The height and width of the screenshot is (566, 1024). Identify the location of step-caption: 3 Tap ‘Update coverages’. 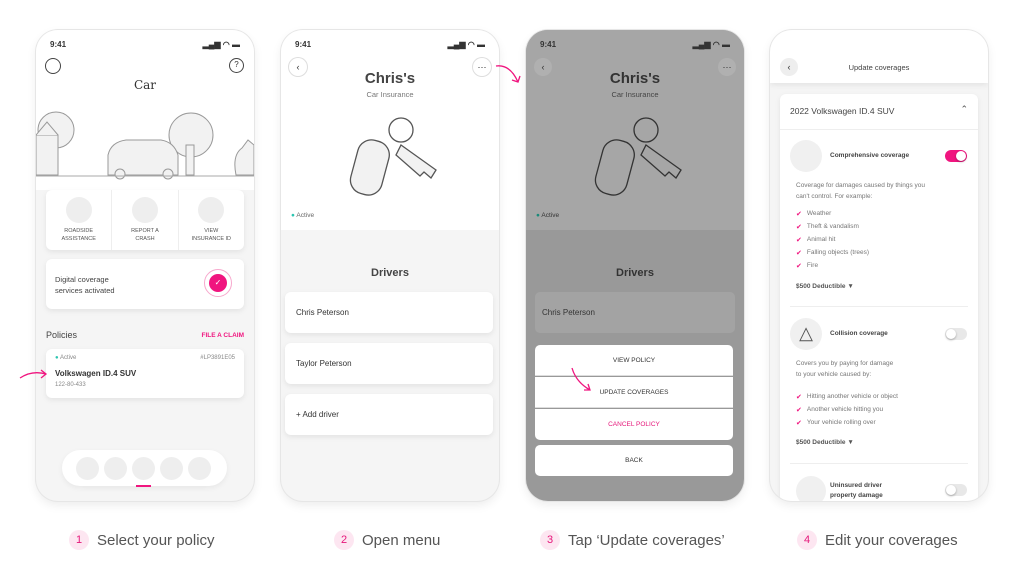
(632, 540).